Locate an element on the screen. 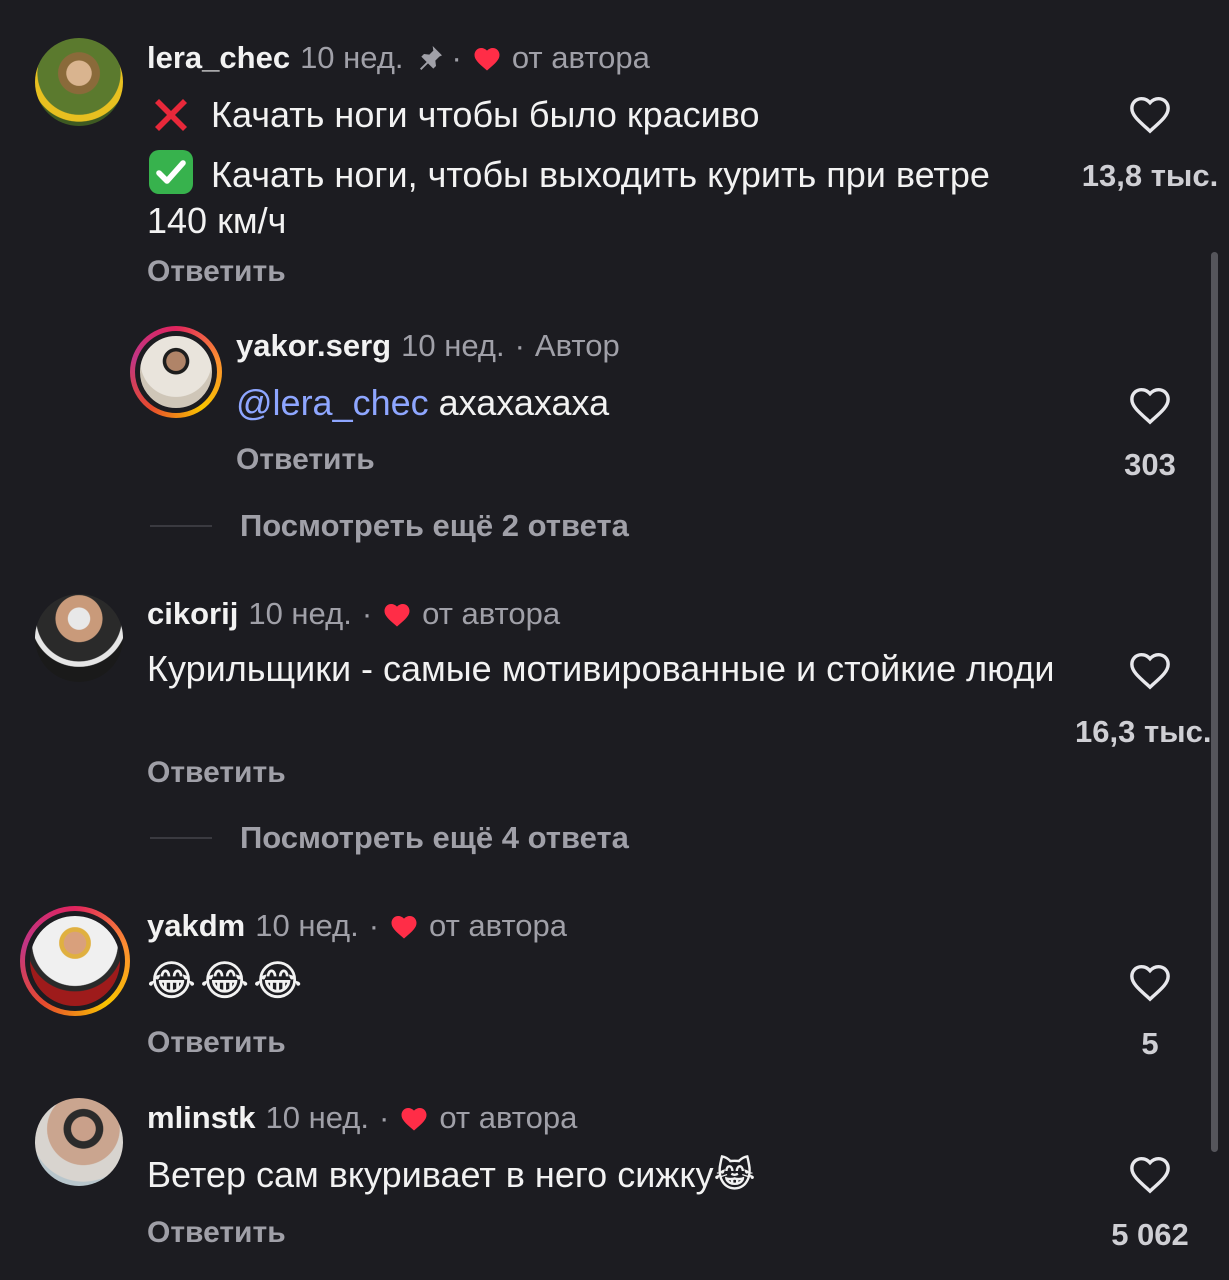 The image size is (1229, 1280). comment-text: 😂😂😂 is located at coordinates (227, 980).